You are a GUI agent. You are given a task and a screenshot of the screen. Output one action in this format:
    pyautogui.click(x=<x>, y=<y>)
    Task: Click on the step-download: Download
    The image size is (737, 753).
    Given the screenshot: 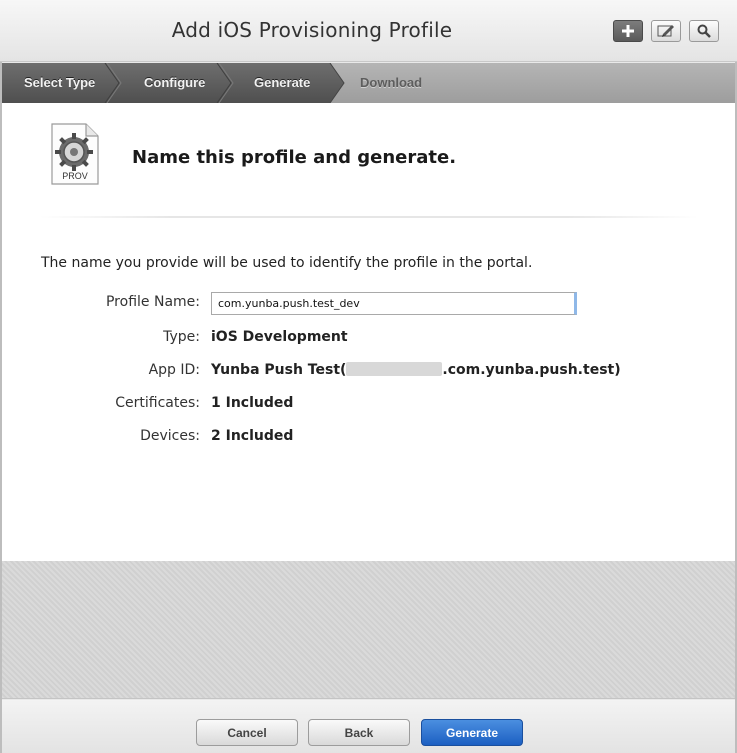 What is the action you would take?
    pyautogui.click(x=391, y=82)
    